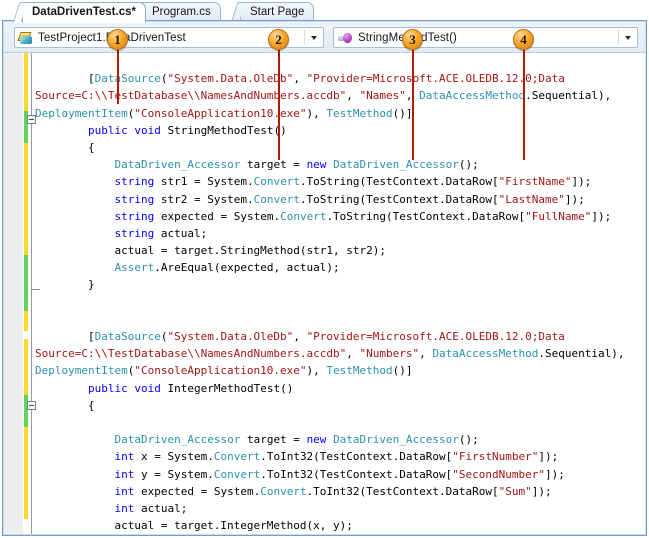 The image size is (649, 538). What do you see at coordinates (558, 216) in the screenshot?
I see `code-token: "FullName"` at bounding box center [558, 216].